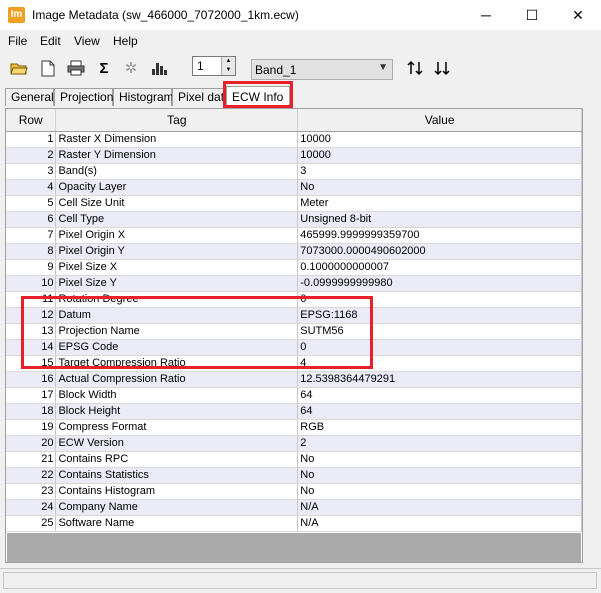  I want to click on table-row: 2 Raster Y Dimension 10000, so click(294, 155).